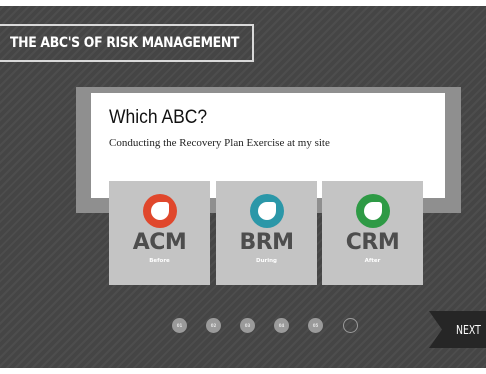 The image size is (486, 374). I want to click on card-label: ACM, so click(159, 242).